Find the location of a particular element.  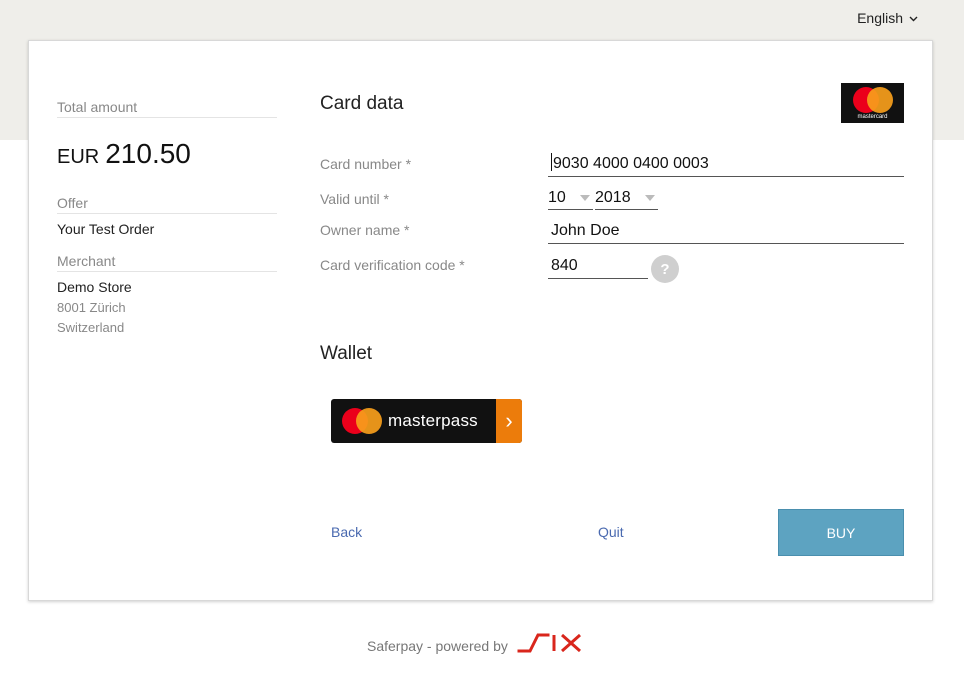

language-label: English is located at coordinates (880, 18).